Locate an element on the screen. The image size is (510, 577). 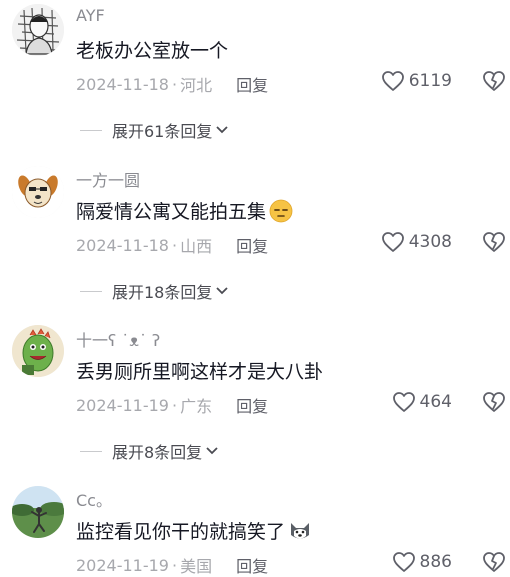
like-count: 4308 is located at coordinates (430, 242).